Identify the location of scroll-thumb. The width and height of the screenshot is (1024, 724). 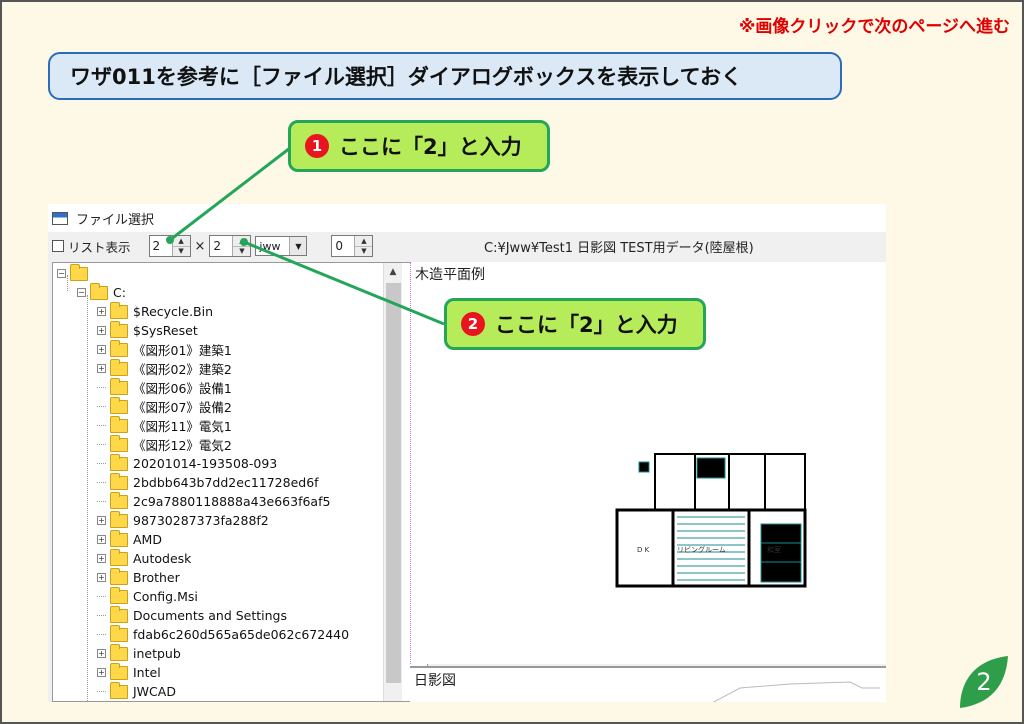
(393, 483).